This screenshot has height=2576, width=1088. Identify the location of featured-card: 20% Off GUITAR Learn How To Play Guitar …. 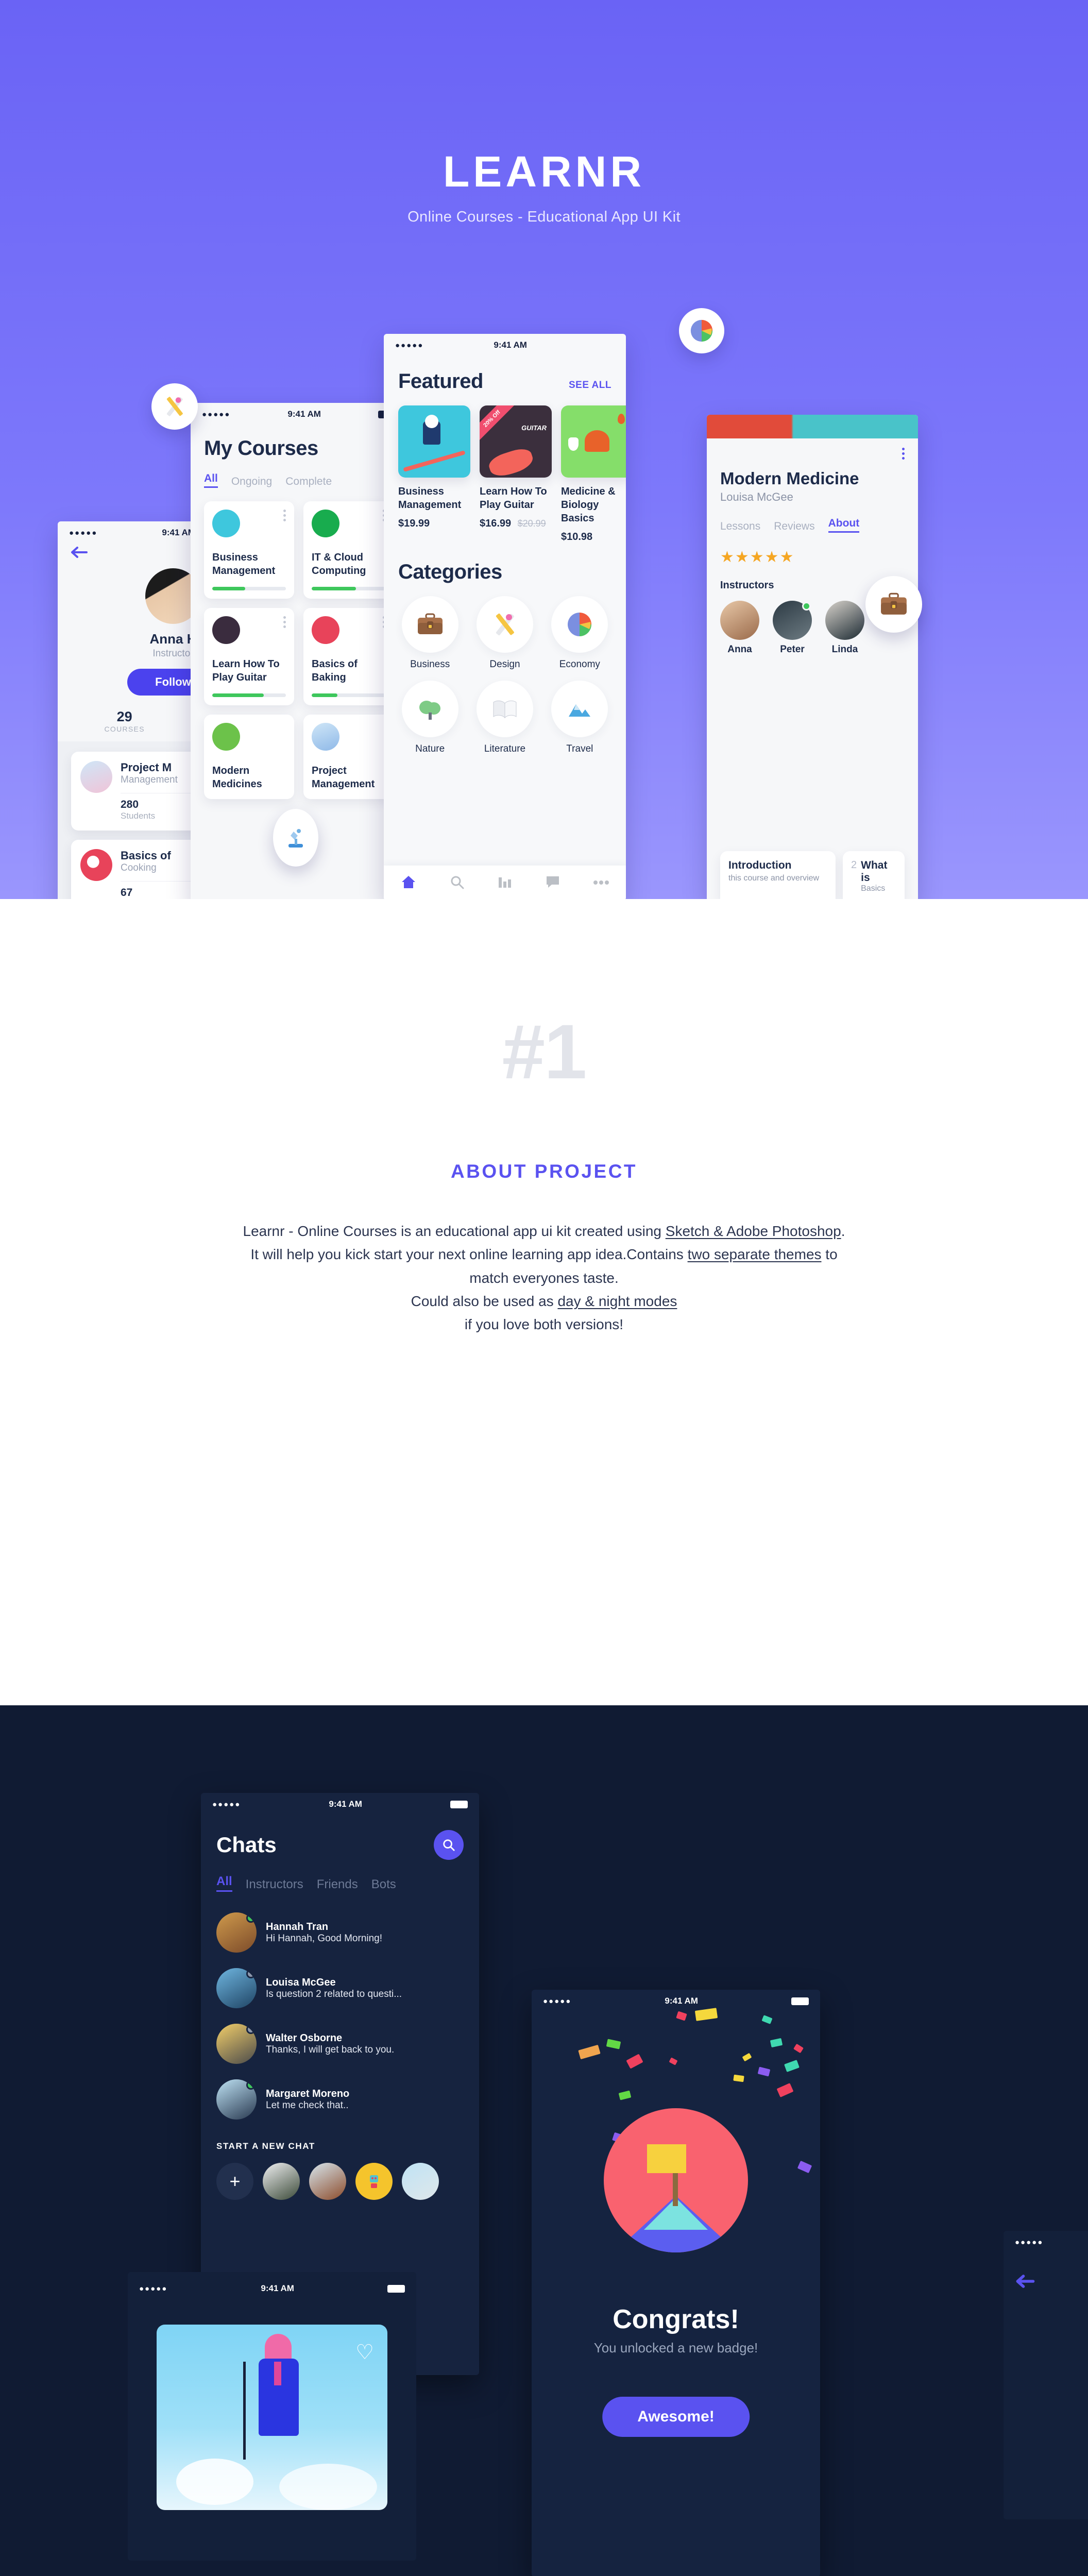
(516, 474).